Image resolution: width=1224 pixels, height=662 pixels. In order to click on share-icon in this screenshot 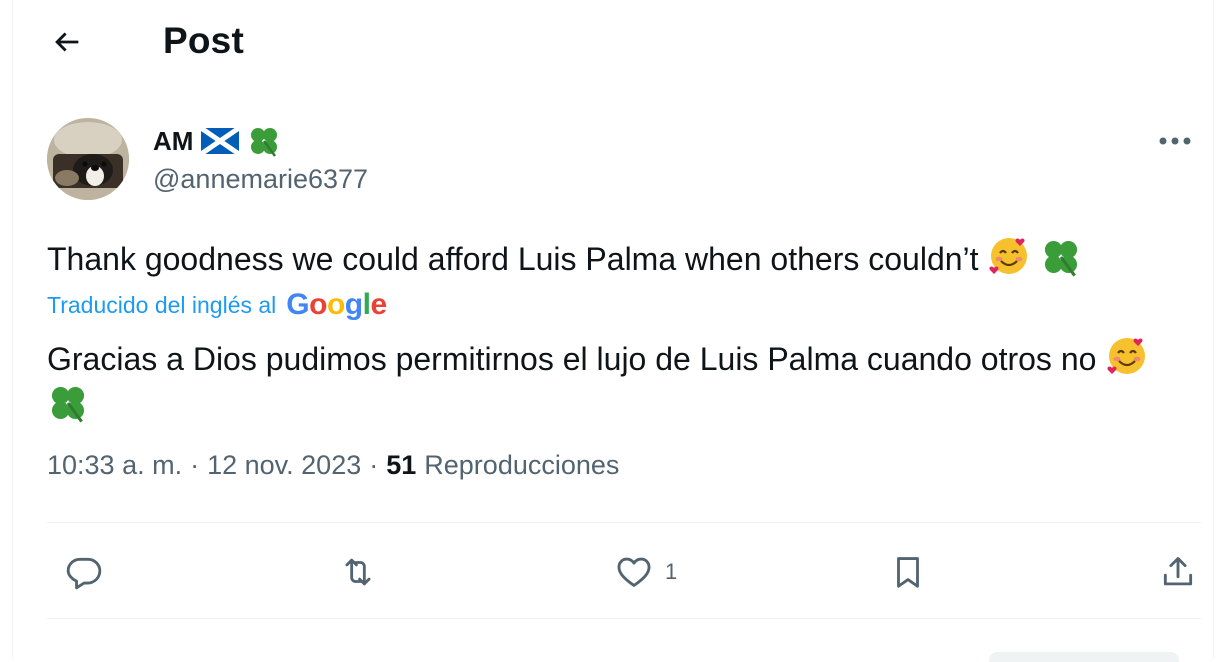, I will do `click(1178, 571)`.